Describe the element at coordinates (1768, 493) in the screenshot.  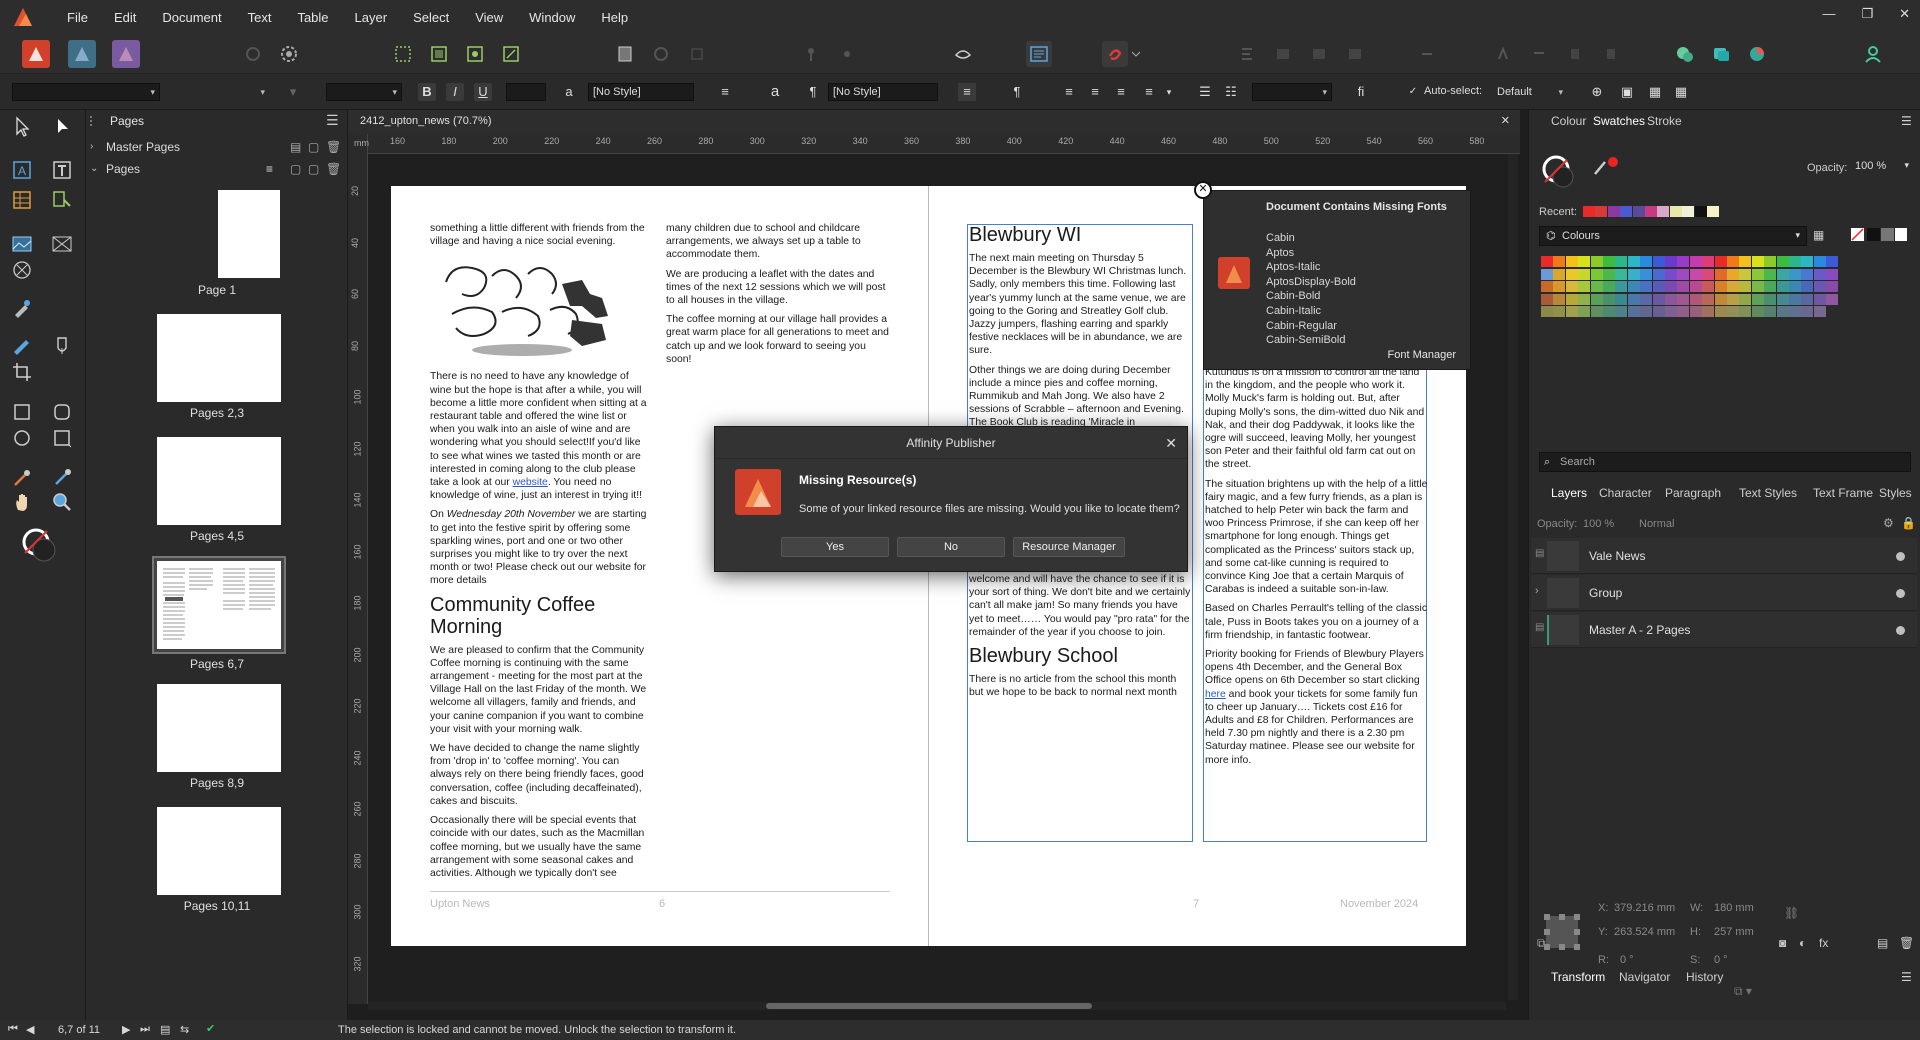
I see `tab-text-styles: Text Styles` at that location.